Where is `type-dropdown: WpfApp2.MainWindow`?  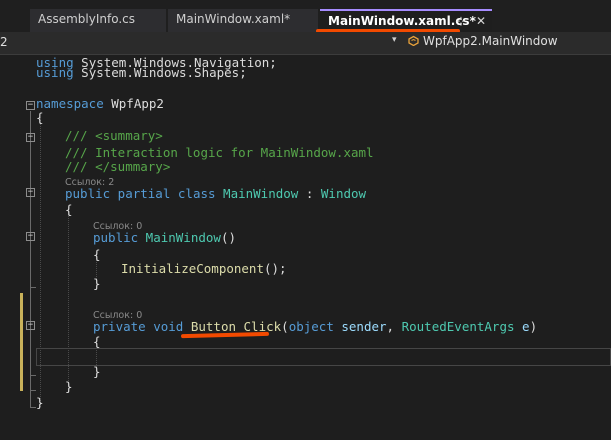 type-dropdown: WpfApp2.MainWindow is located at coordinates (483, 41).